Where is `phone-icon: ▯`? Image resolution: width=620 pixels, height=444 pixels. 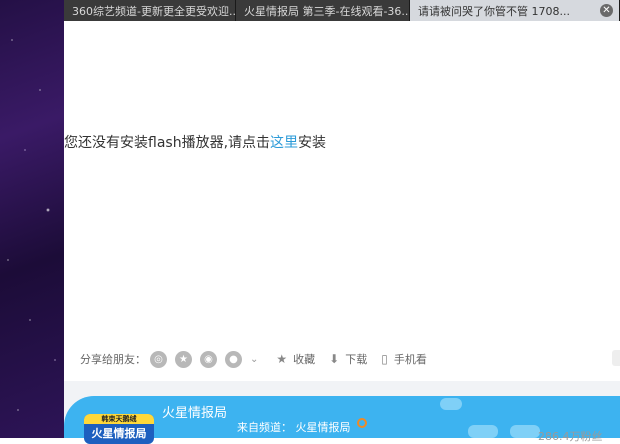 phone-icon: ▯ is located at coordinates (384, 359).